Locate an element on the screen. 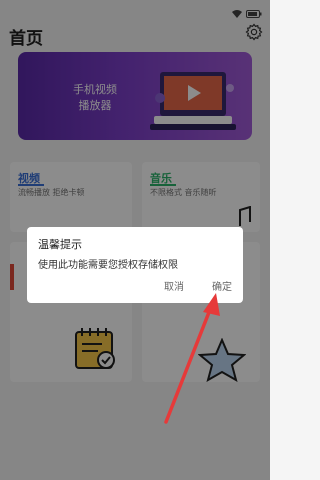  dialog-title: 温馨提示 is located at coordinates (60, 244).